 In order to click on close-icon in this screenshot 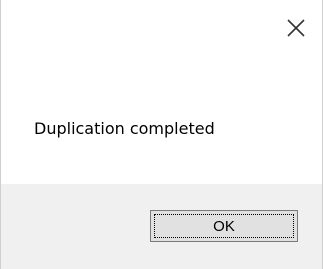, I will do `click(296, 28)`.